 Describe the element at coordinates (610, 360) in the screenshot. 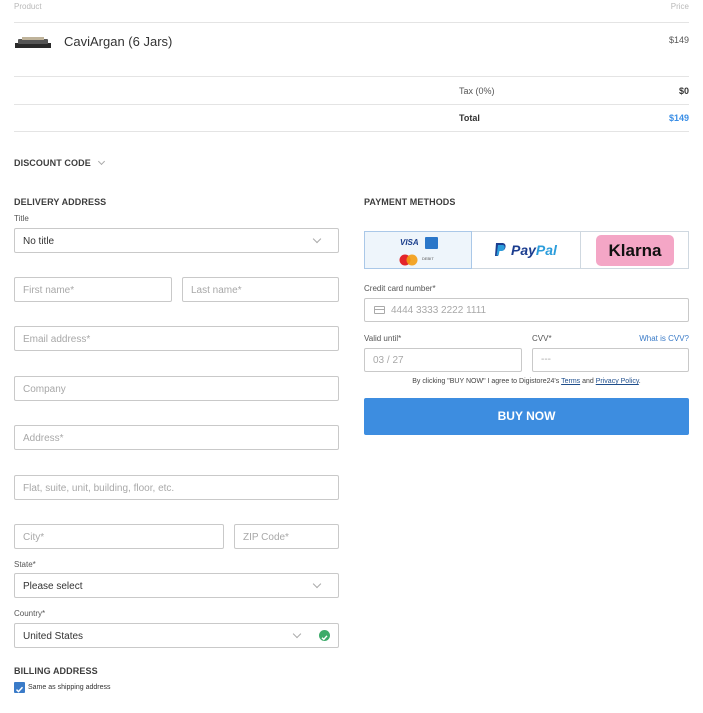

I see `cvv-input: ---` at that location.